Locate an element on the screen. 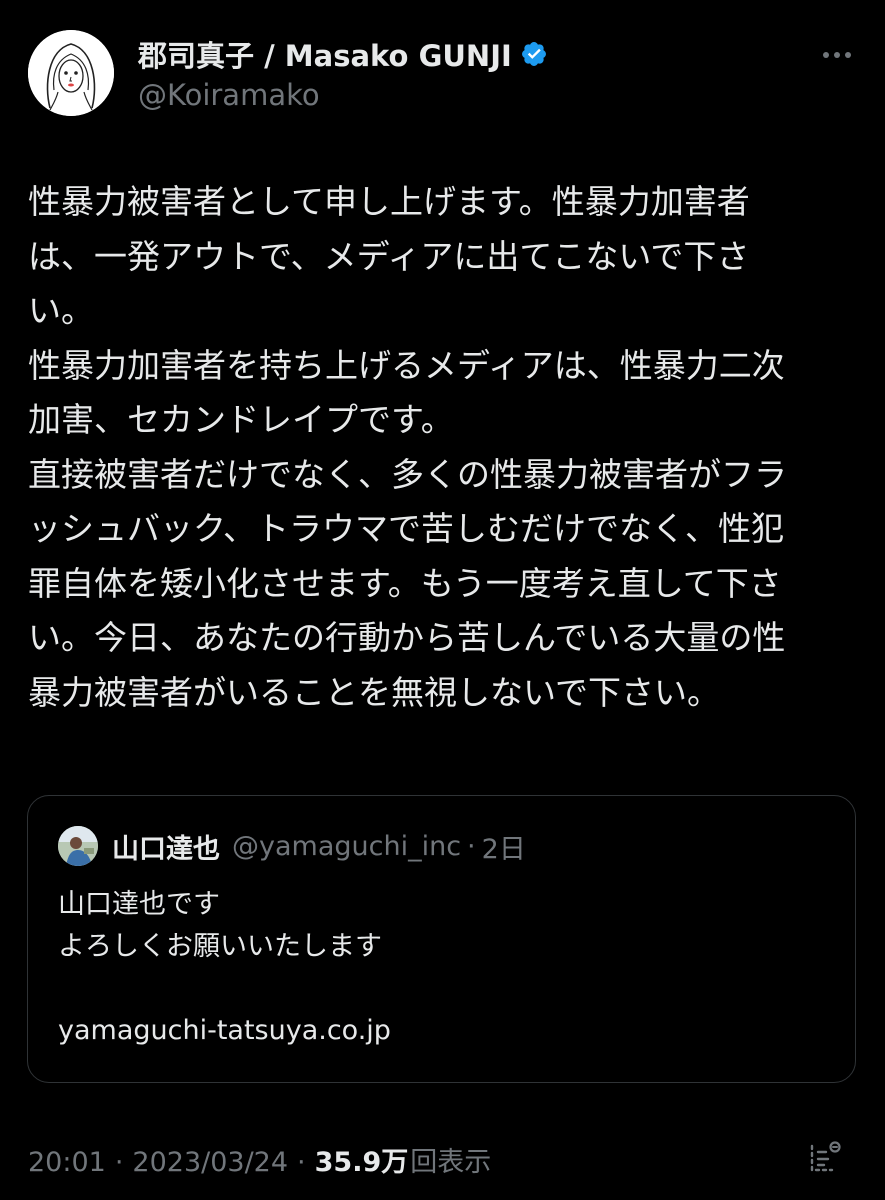 The width and height of the screenshot is (885, 1200). tweet-meta: 20:01 · 2023/03/24 · 35.9万 回表示 is located at coordinates (259, 1159).